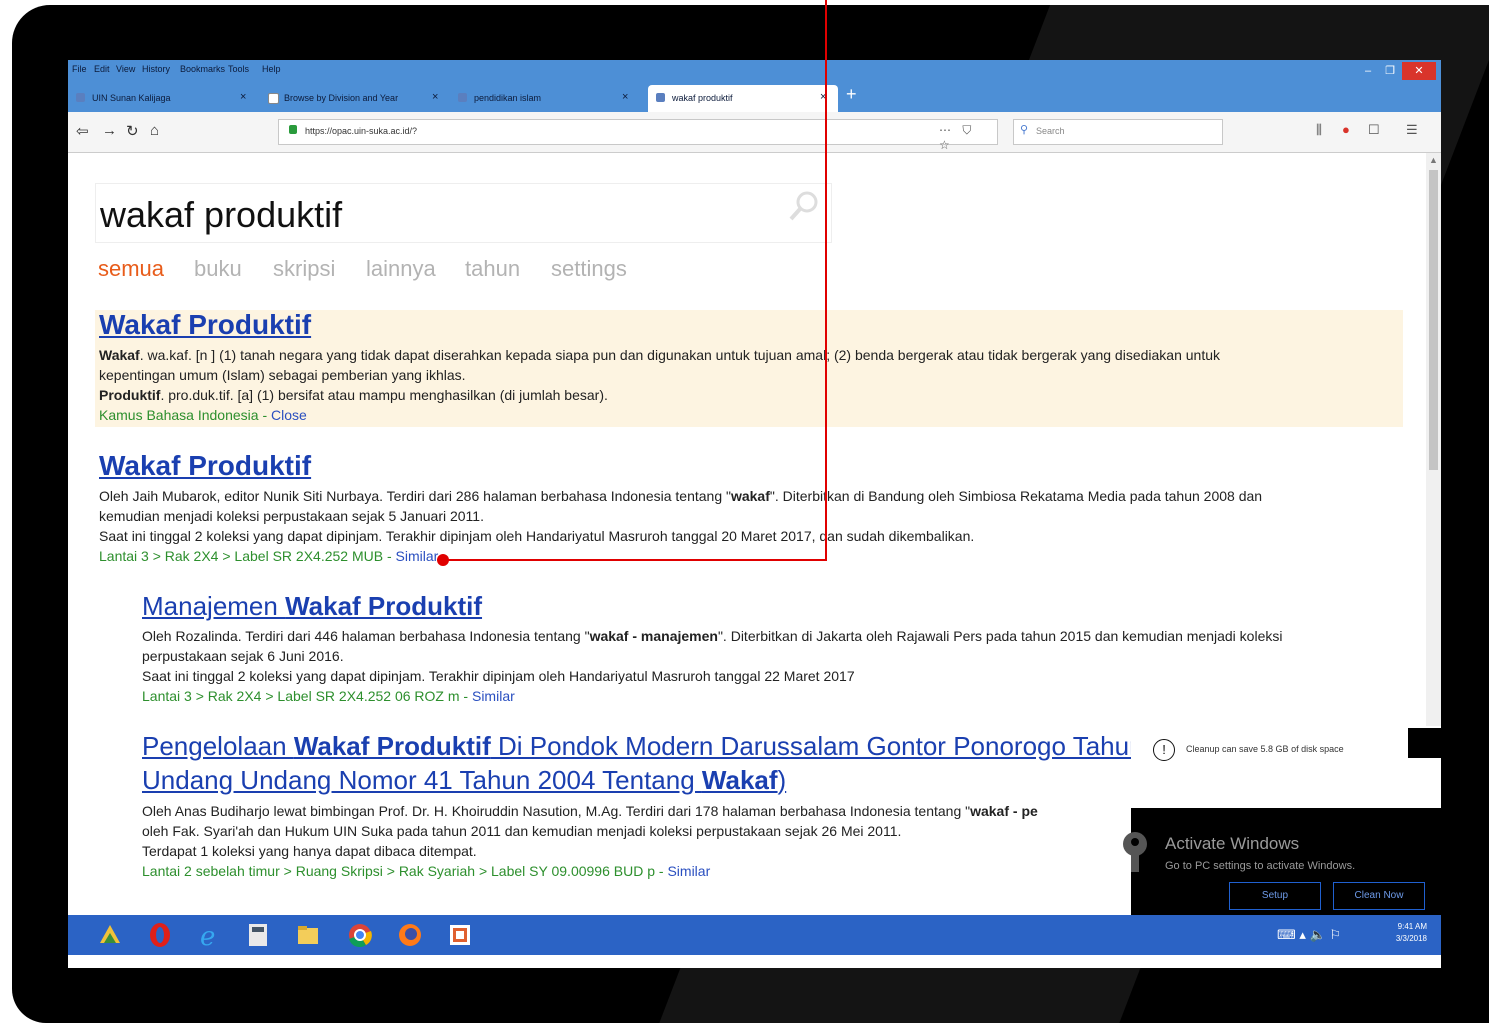 The image size is (1489, 1023). I want to click on calculator-icon, so click(258, 935).